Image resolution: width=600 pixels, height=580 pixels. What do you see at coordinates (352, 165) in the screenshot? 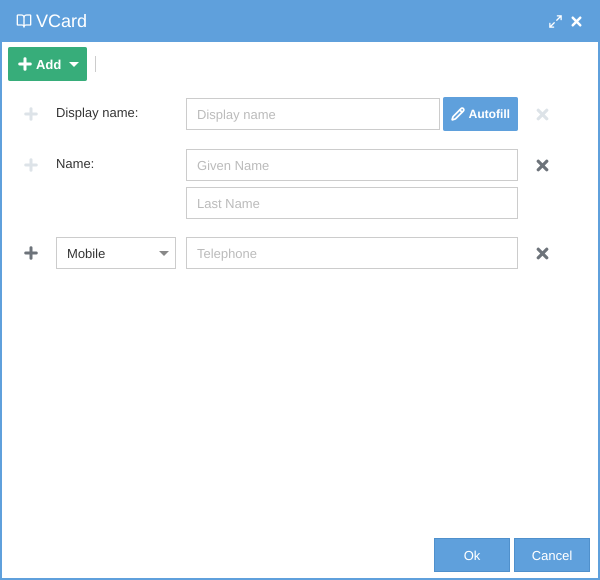
I see `input-field: Given Name` at bounding box center [352, 165].